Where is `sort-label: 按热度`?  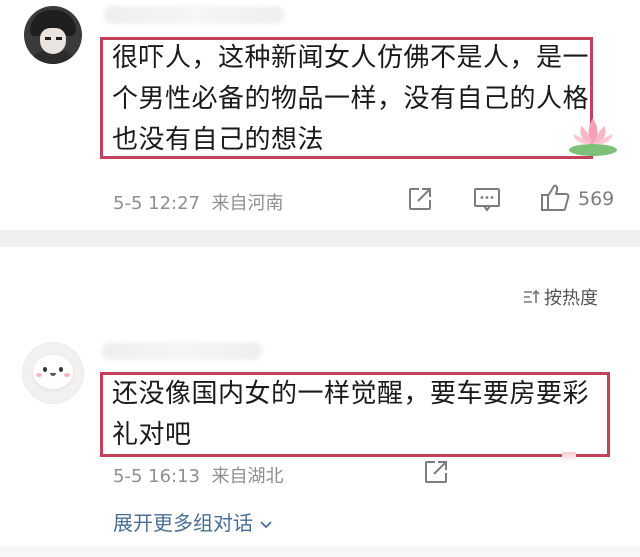
sort-label: 按热度 is located at coordinates (571, 298).